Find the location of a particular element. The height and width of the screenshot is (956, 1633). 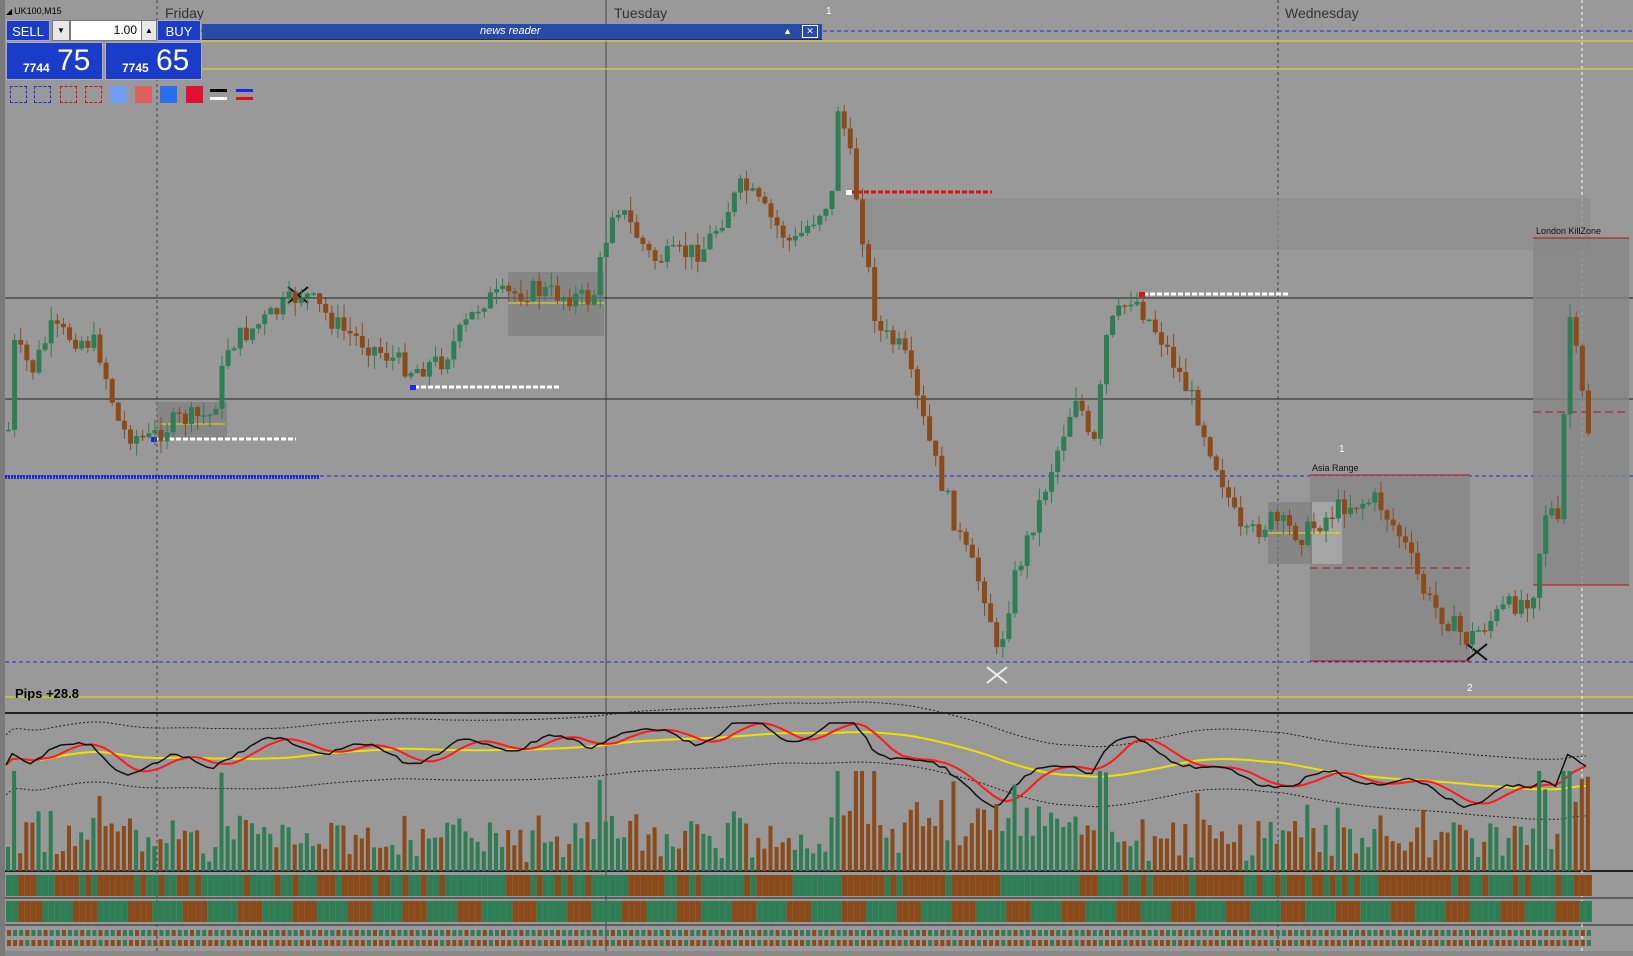

buy-button: BUY is located at coordinates (179, 30).